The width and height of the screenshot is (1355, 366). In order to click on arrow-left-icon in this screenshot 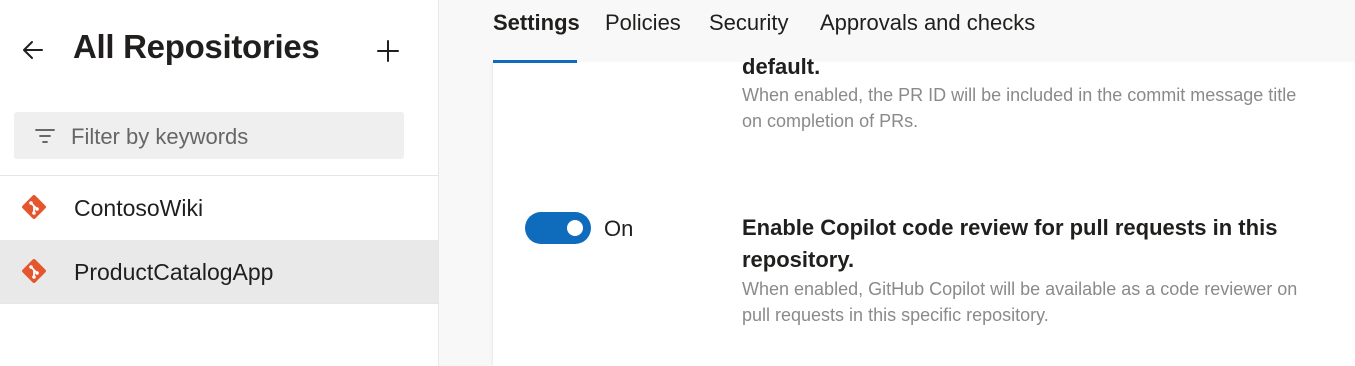, I will do `click(33, 50)`.